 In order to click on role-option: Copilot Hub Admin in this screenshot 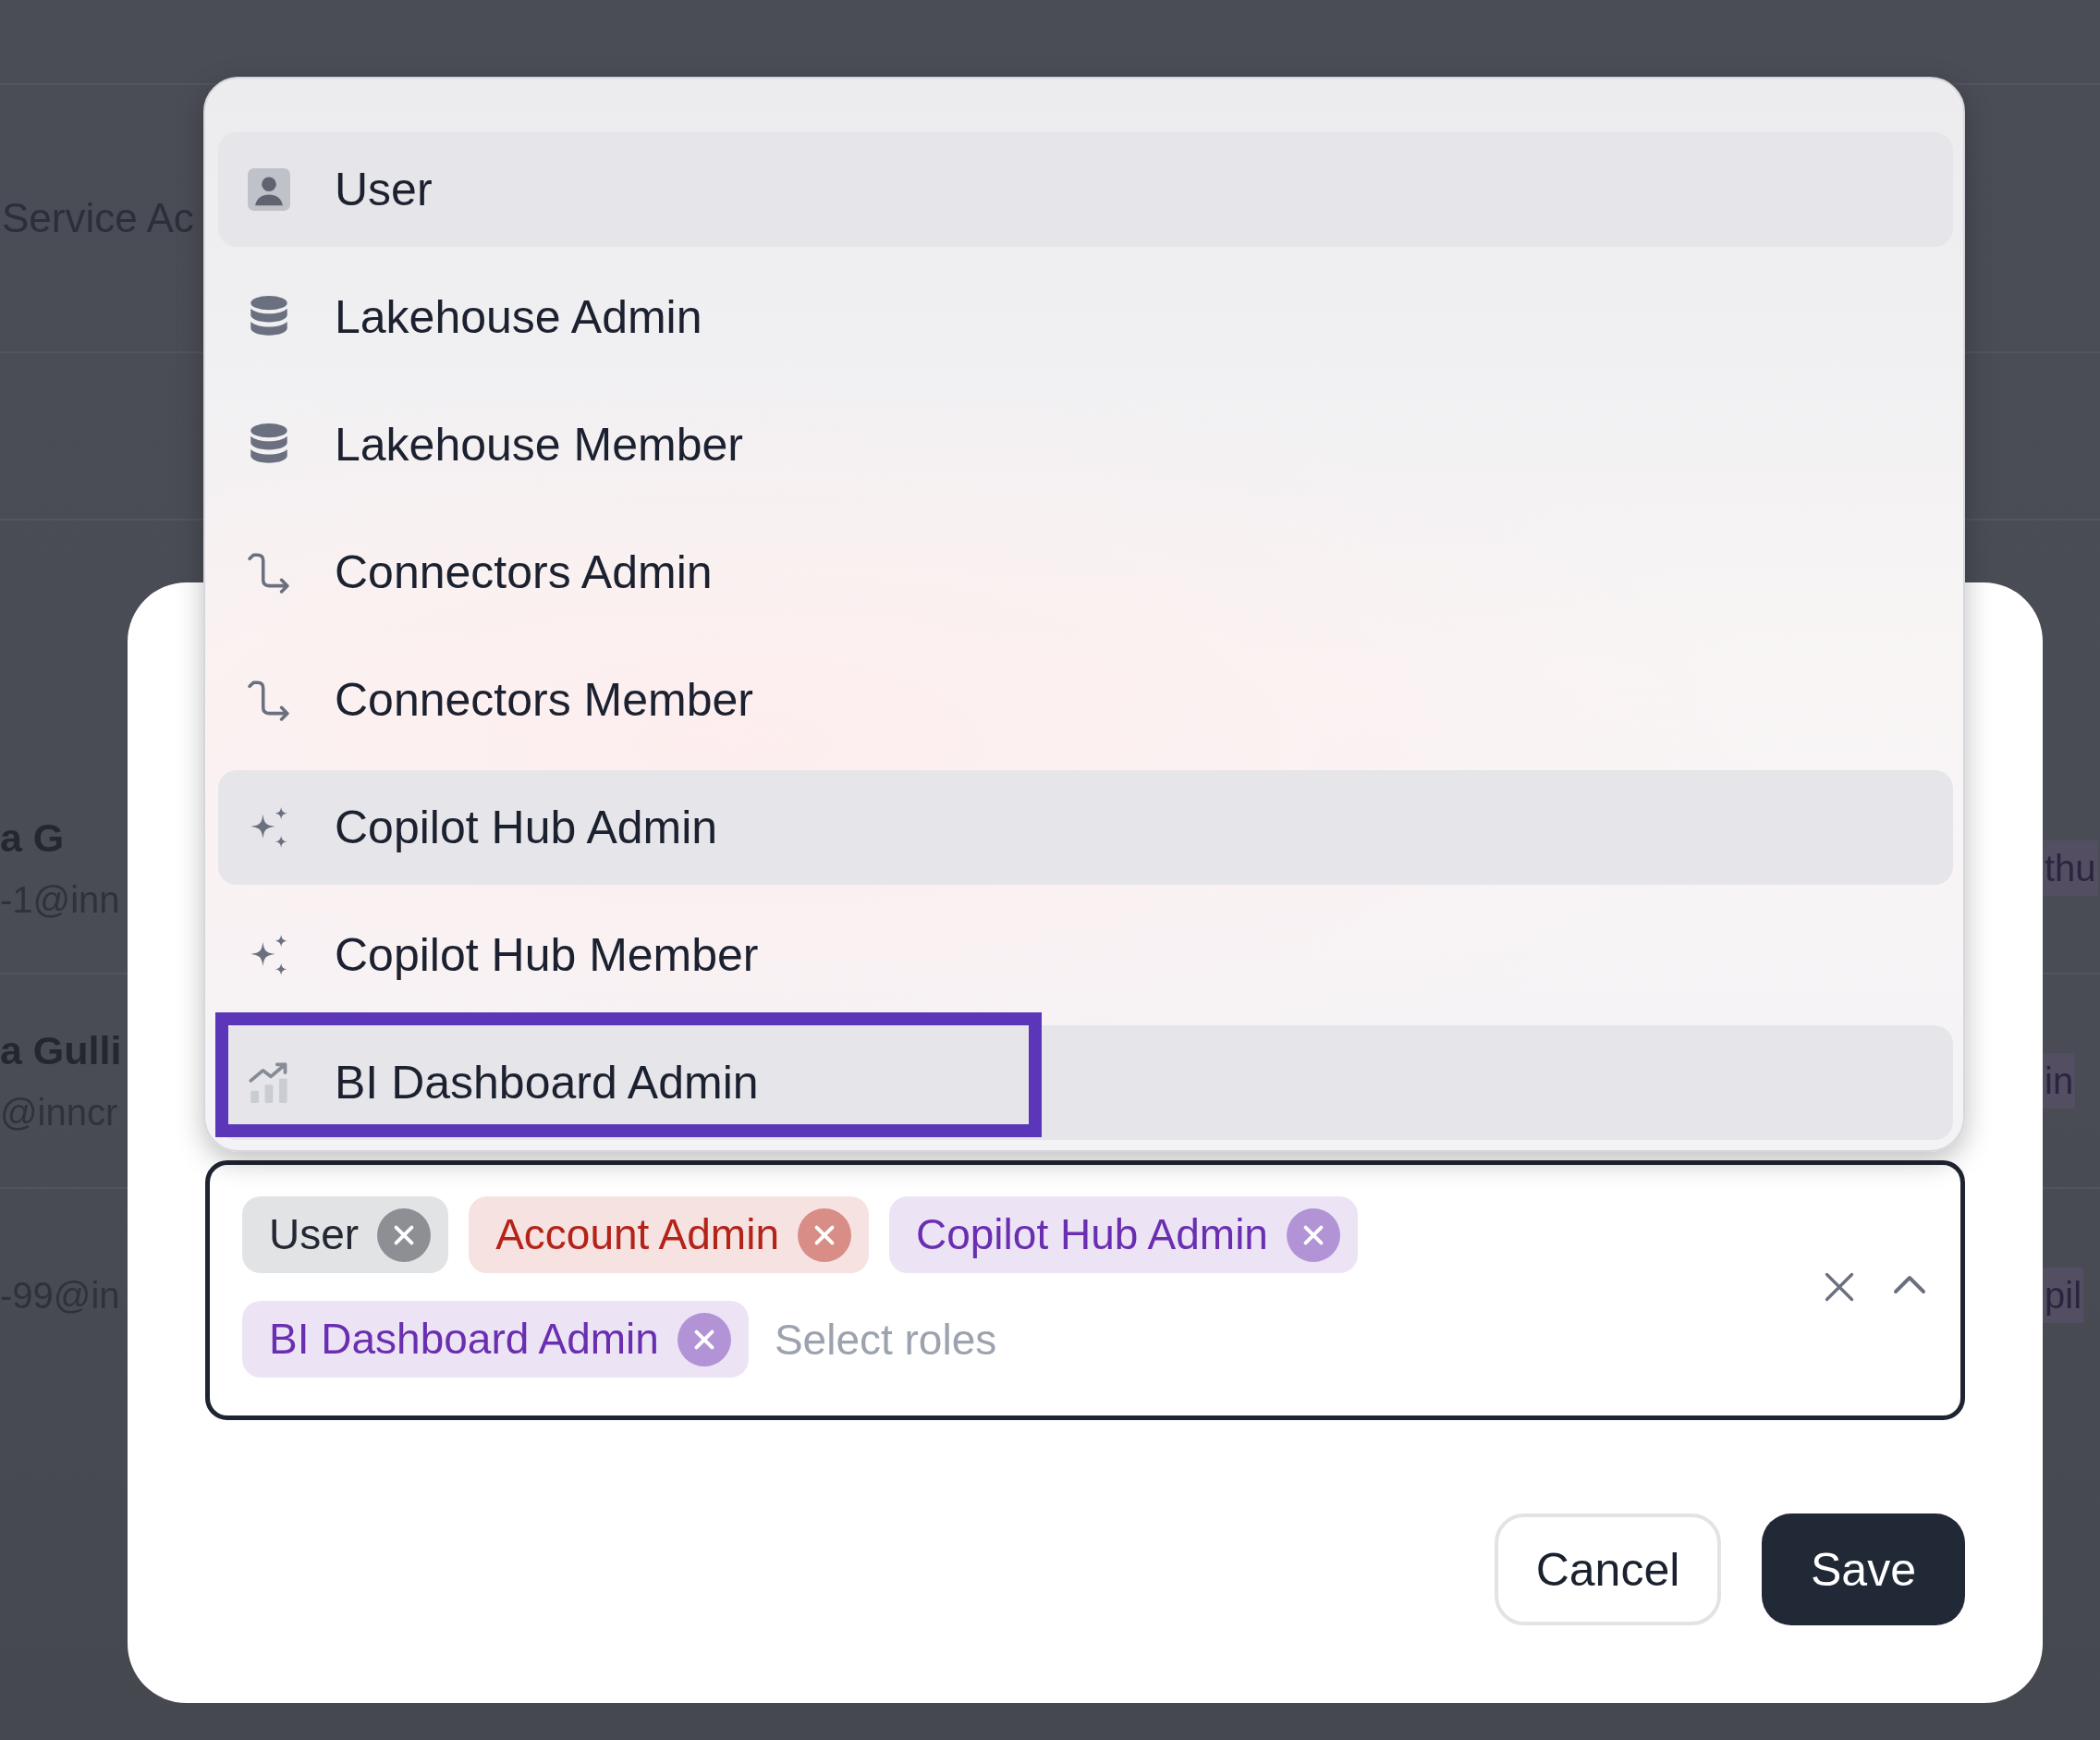, I will do `click(1086, 827)`.